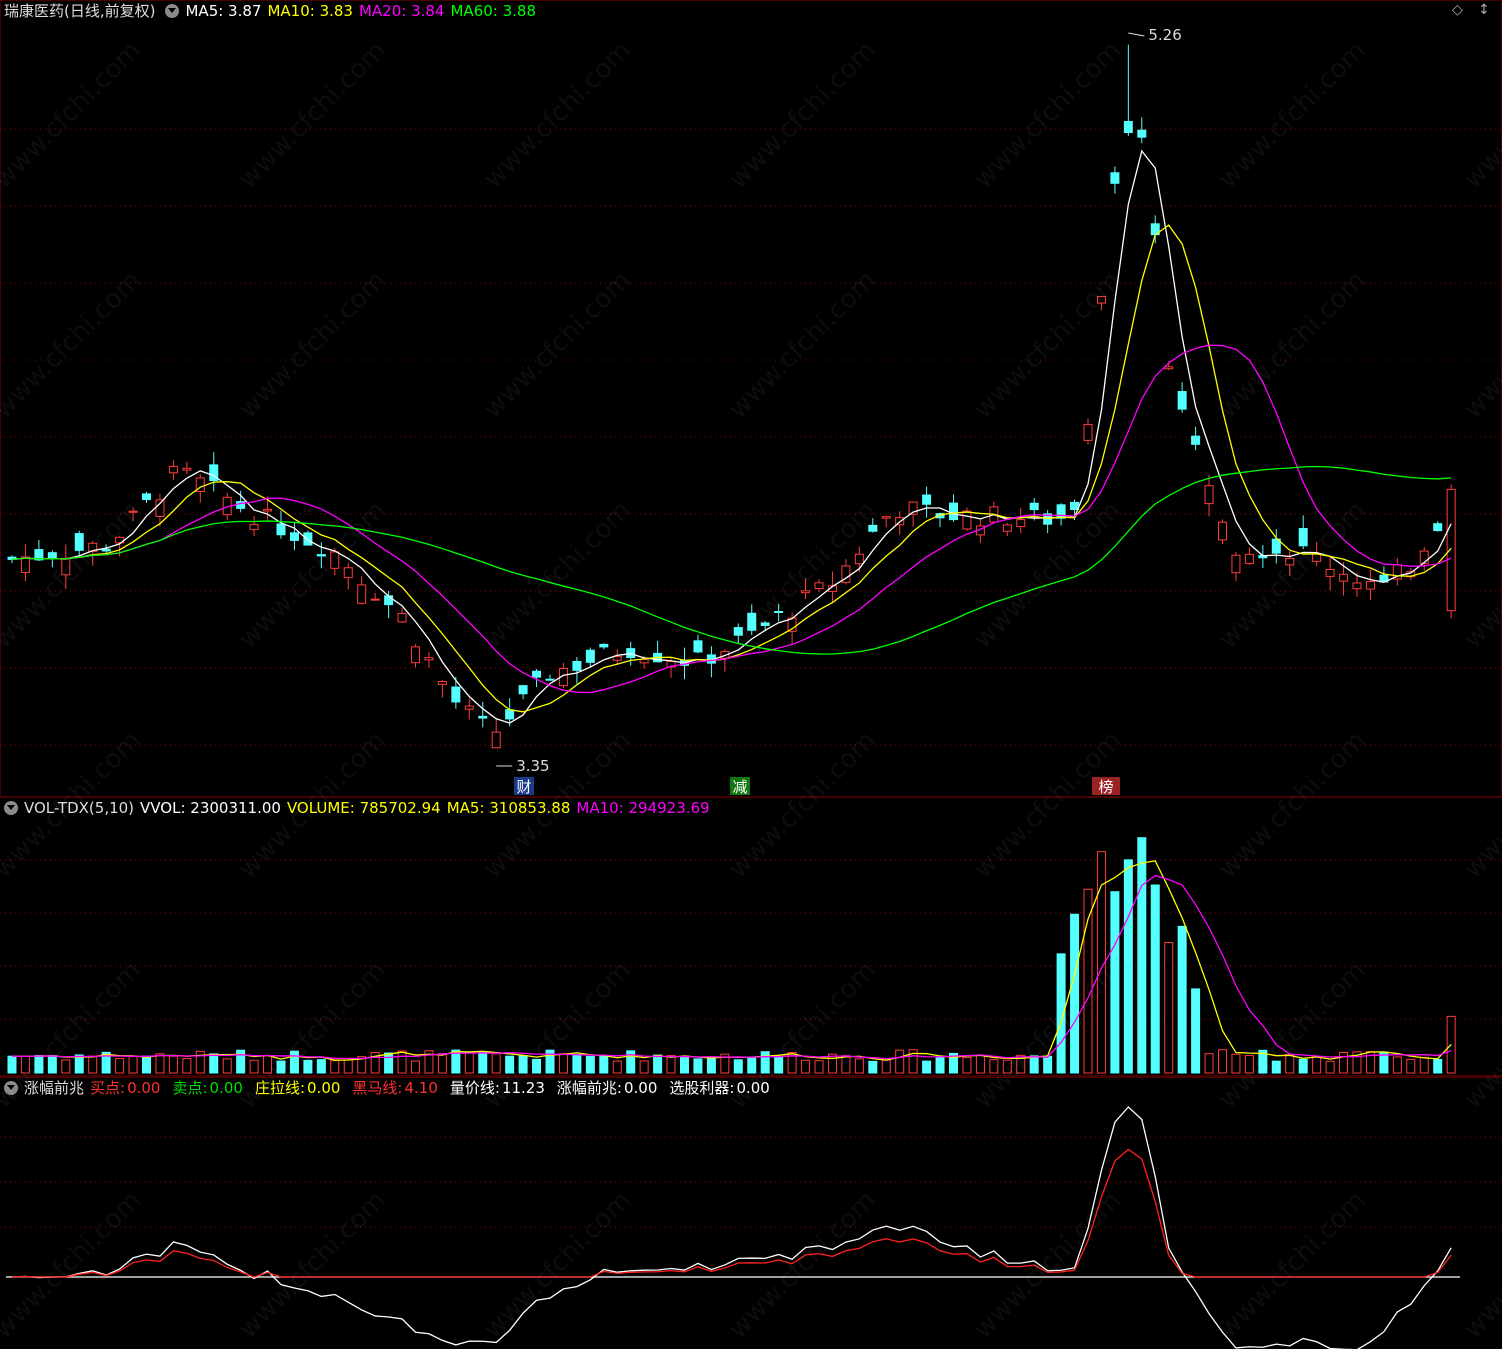 The image size is (1502, 1349). I want to click on marker-label: 减, so click(739, 787).